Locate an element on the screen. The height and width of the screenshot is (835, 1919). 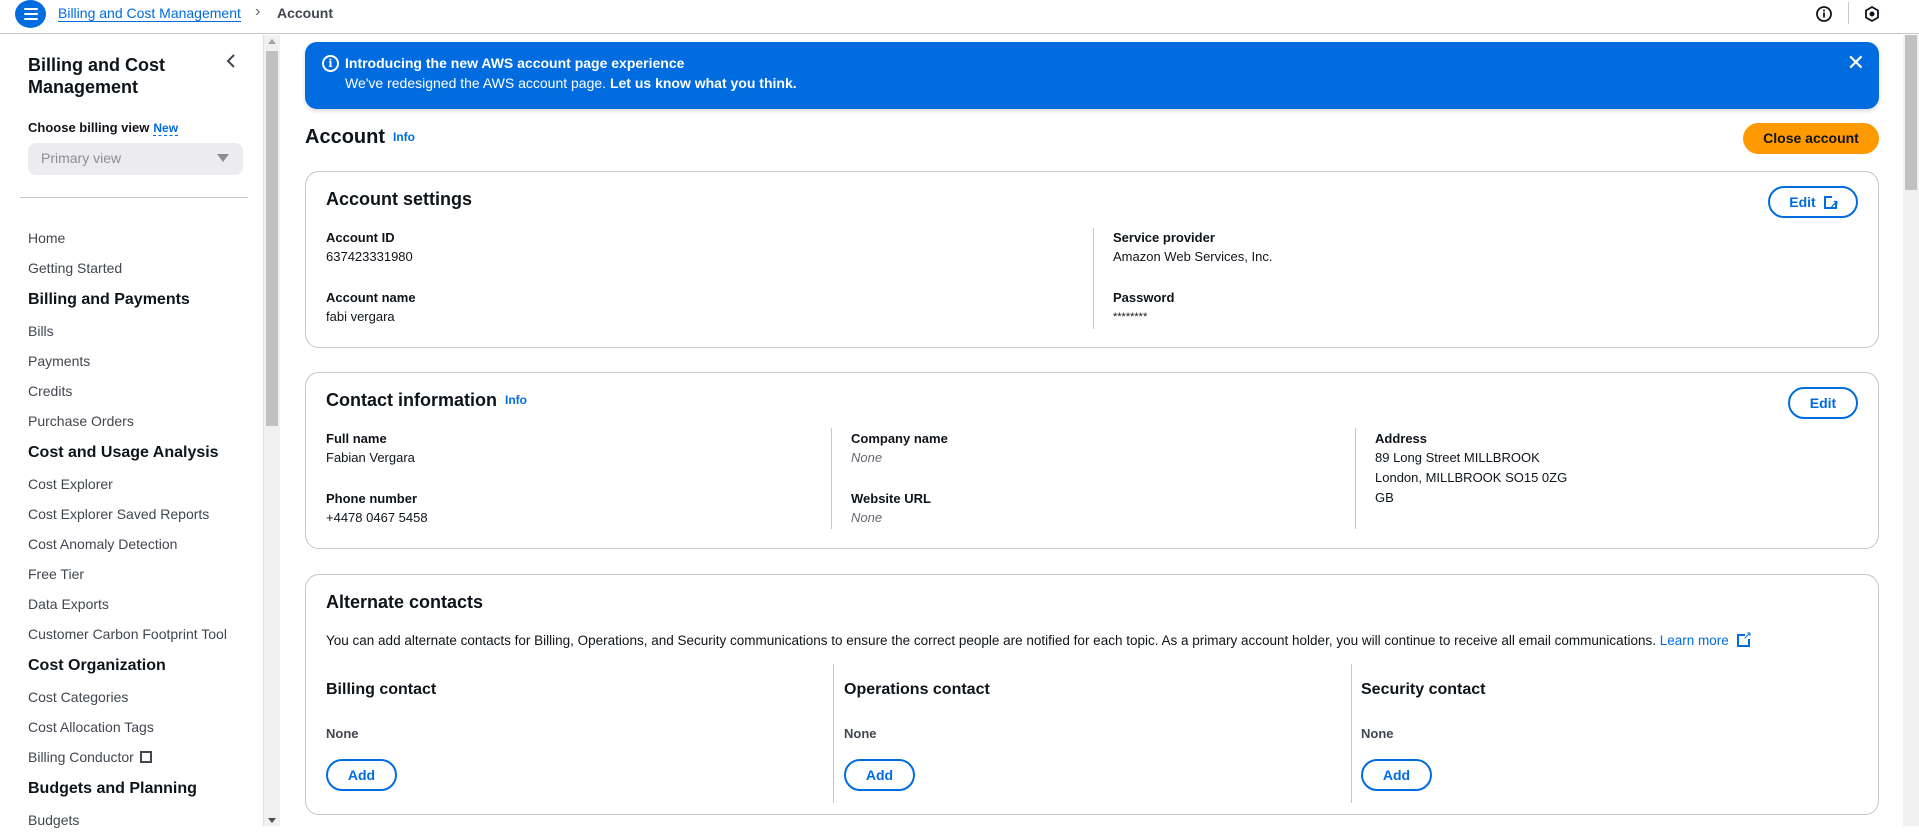
edit-label: Edit is located at coordinates (1802, 202).